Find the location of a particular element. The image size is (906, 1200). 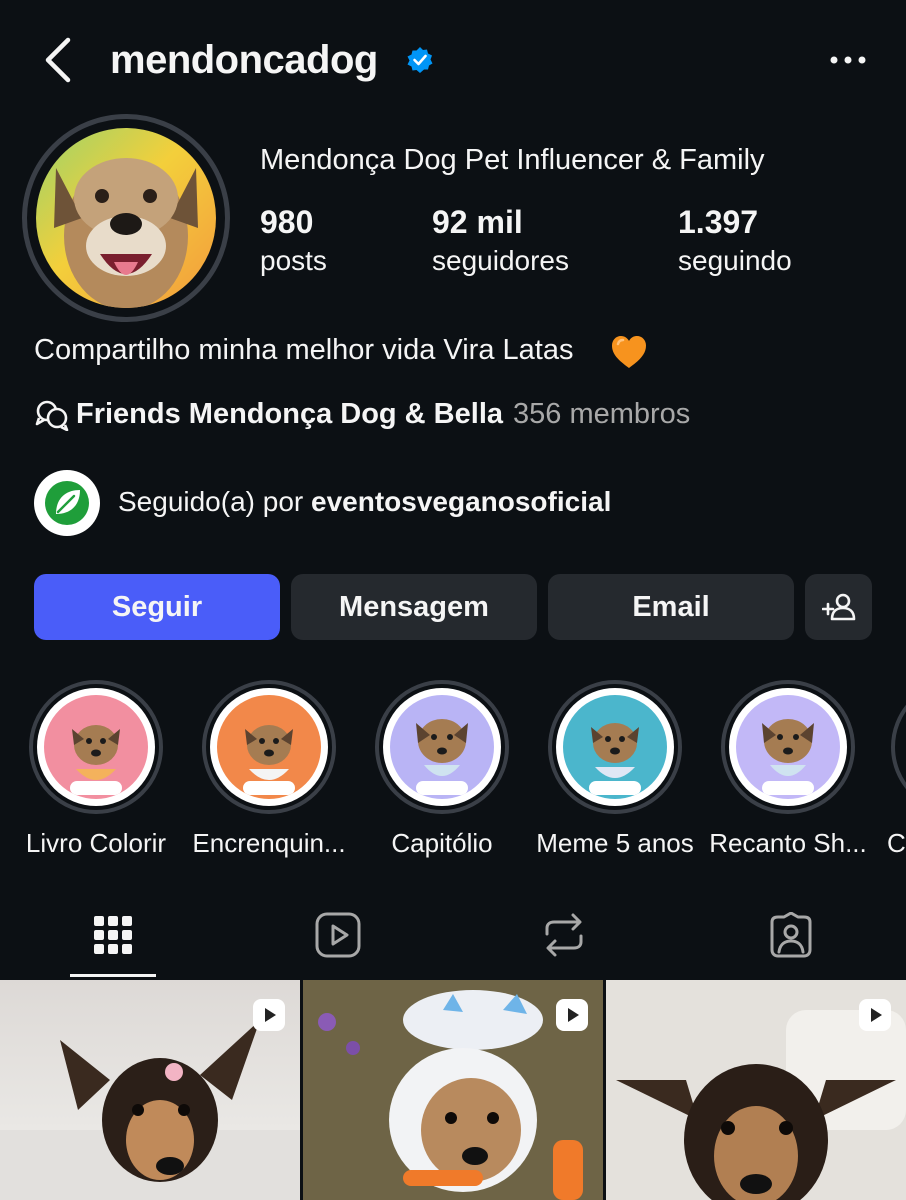

bio-text: Compartilho minha melhor vida Vira Latas is located at coordinates (304, 350).